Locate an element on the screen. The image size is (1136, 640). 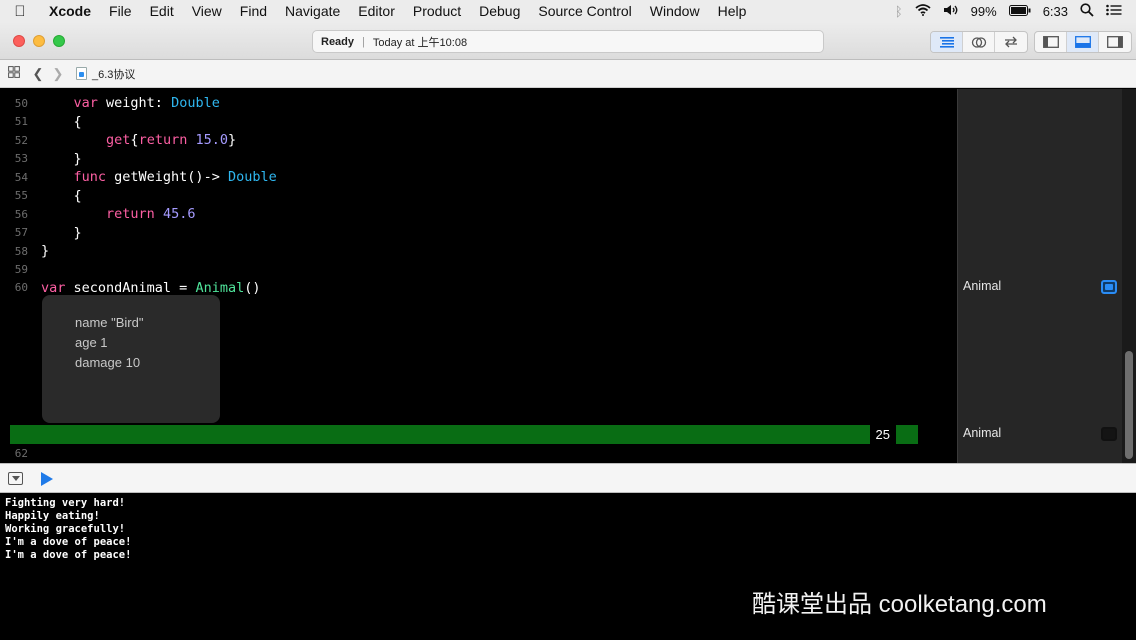
editor-scrollbar-thumb is located at coordinates (1129, 405).